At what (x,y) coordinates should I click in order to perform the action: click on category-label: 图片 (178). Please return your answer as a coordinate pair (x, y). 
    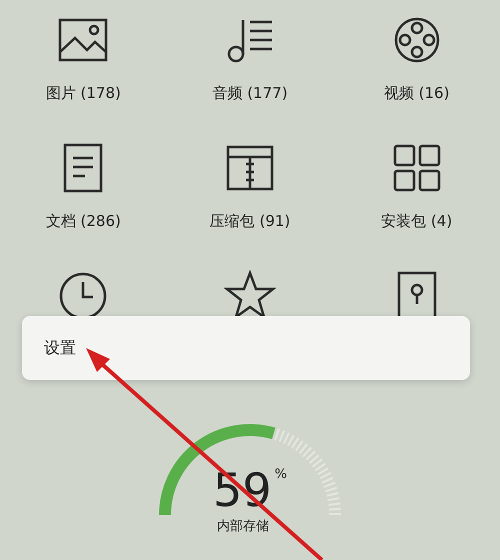
    Looking at the image, I should click on (83, 93).